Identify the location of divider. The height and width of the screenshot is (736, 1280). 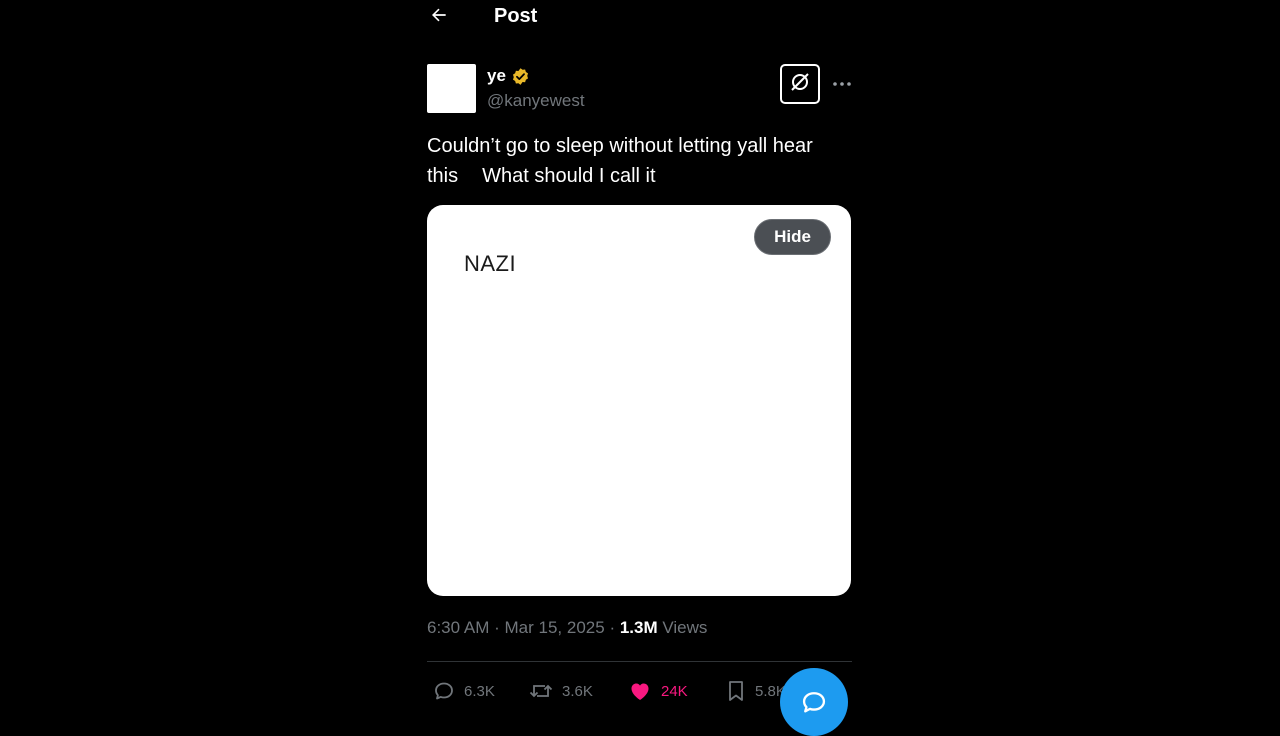
(639, 661).